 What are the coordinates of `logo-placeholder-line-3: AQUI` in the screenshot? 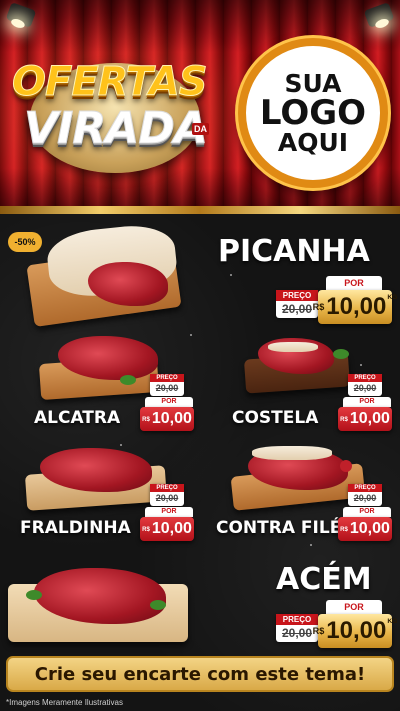 It's located at (313, 142).